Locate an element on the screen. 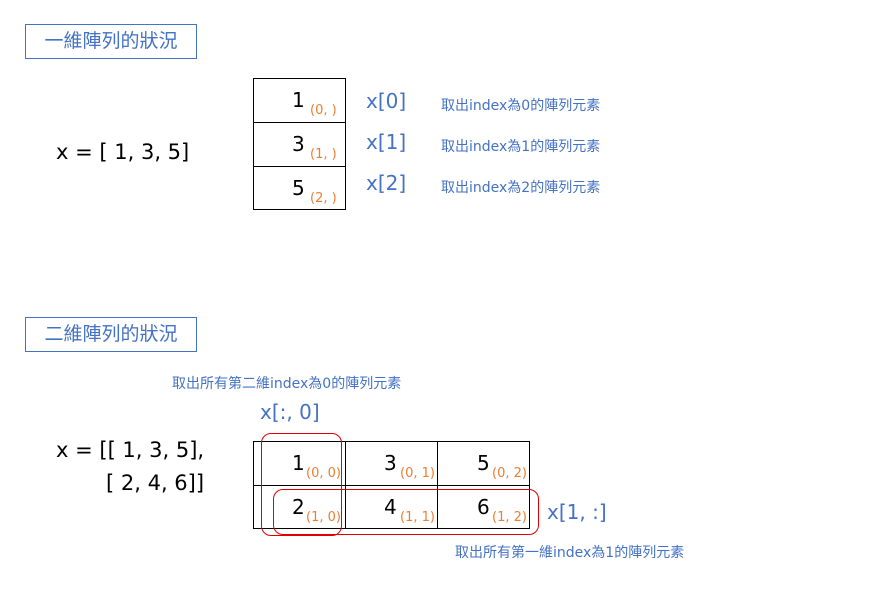  array1d-accessor: x[0] is located at coordinates (386, 101).